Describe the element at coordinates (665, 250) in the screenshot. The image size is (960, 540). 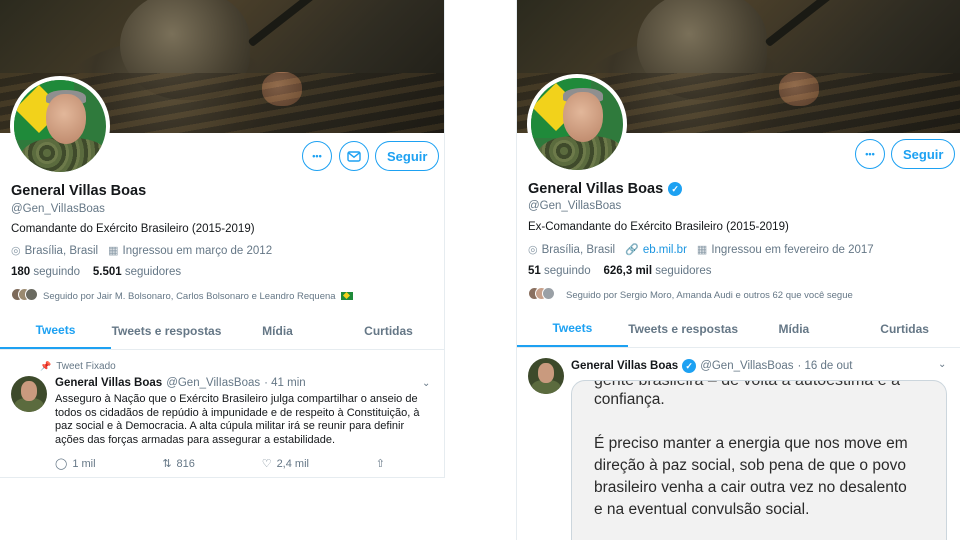
I see `profile-link: eb.mil.br` at that location.